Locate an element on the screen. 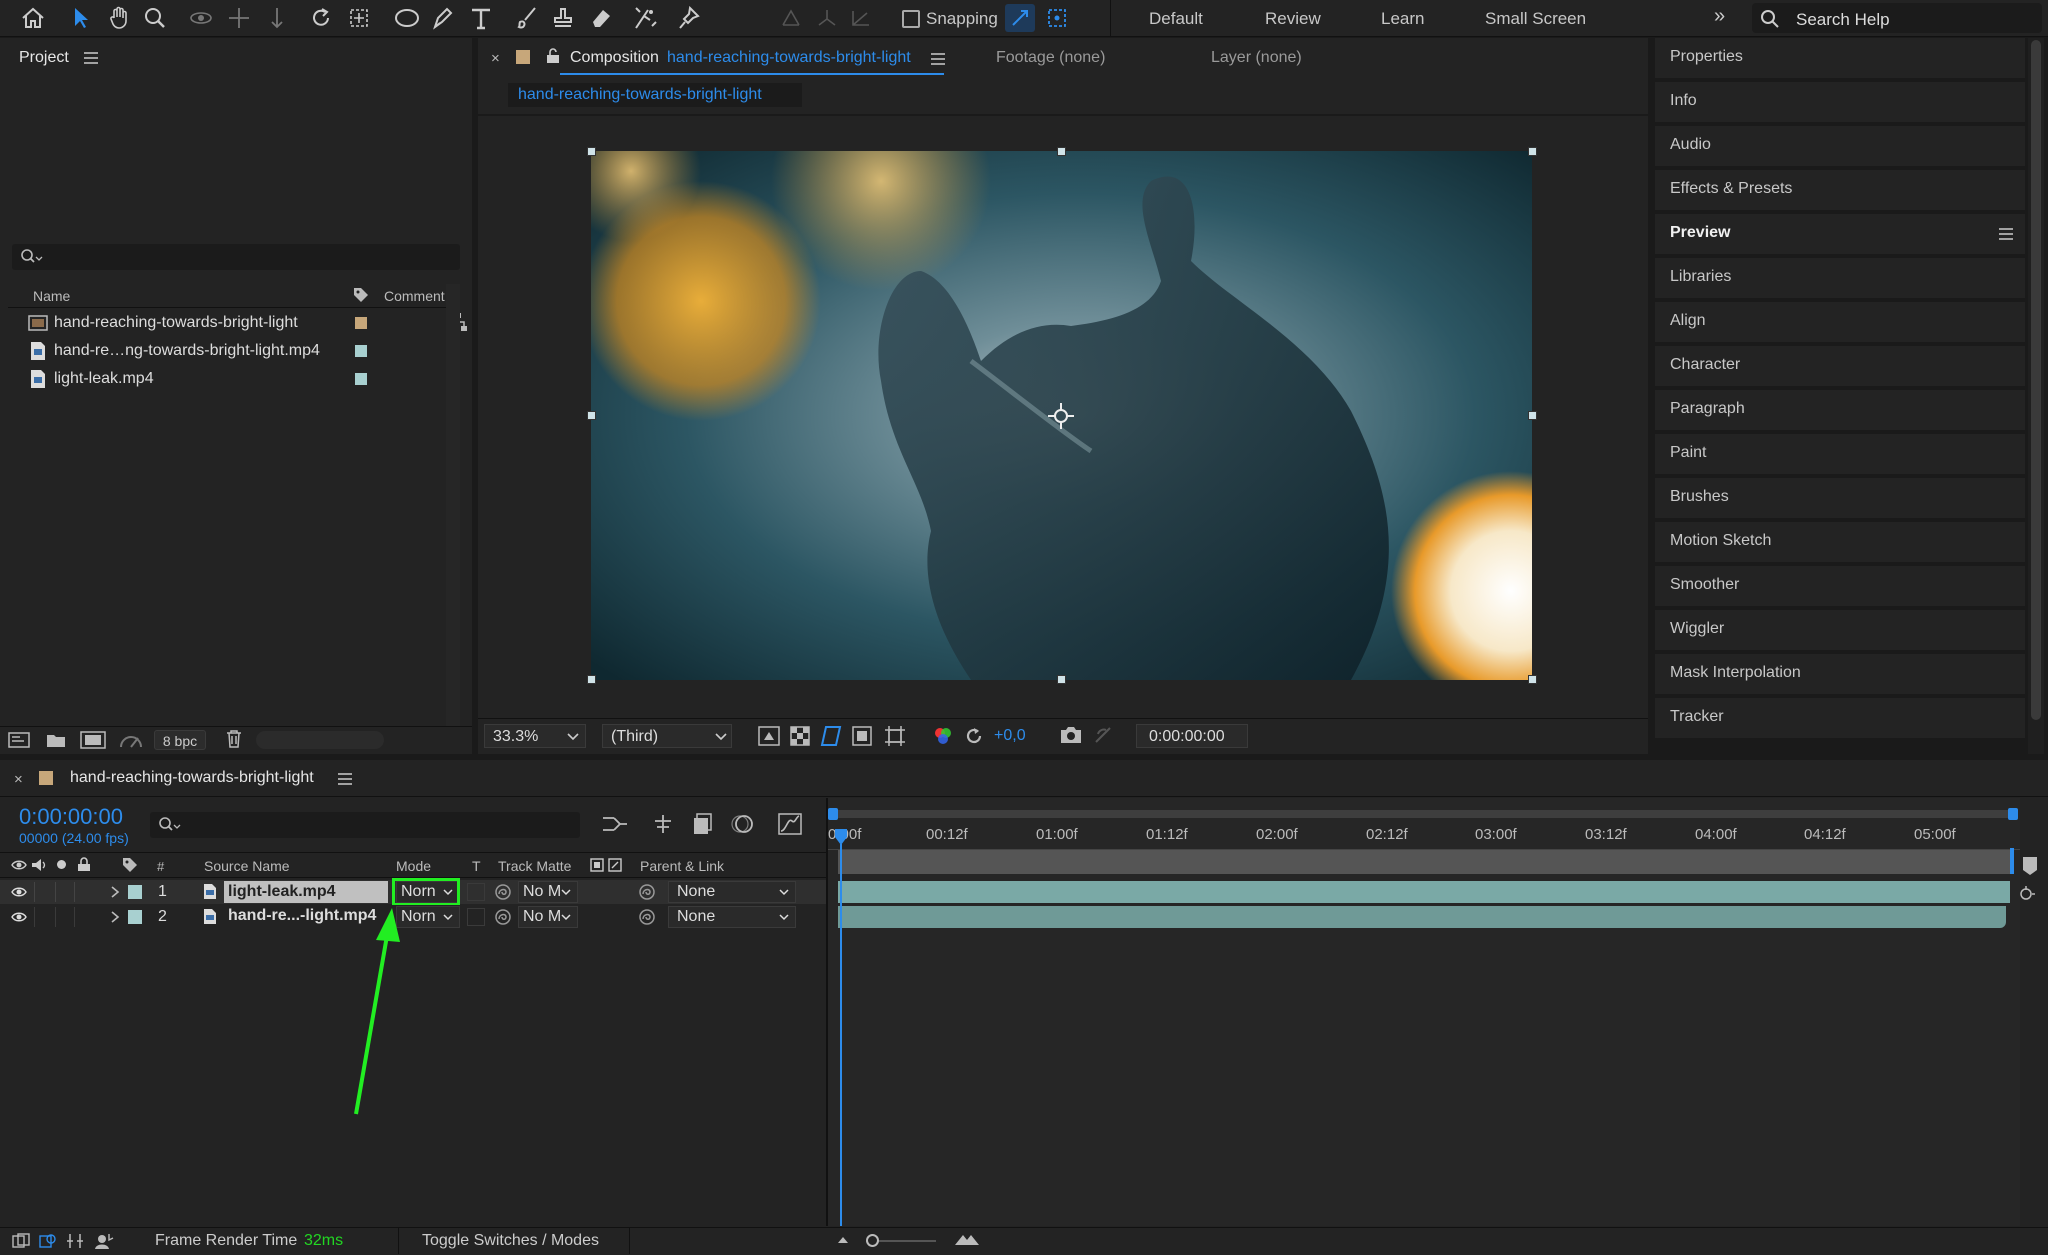 Image resolution: width=2048 pixels, height=1255 pixels. in-out-pane-icon is located at coordinates (75, 1241).